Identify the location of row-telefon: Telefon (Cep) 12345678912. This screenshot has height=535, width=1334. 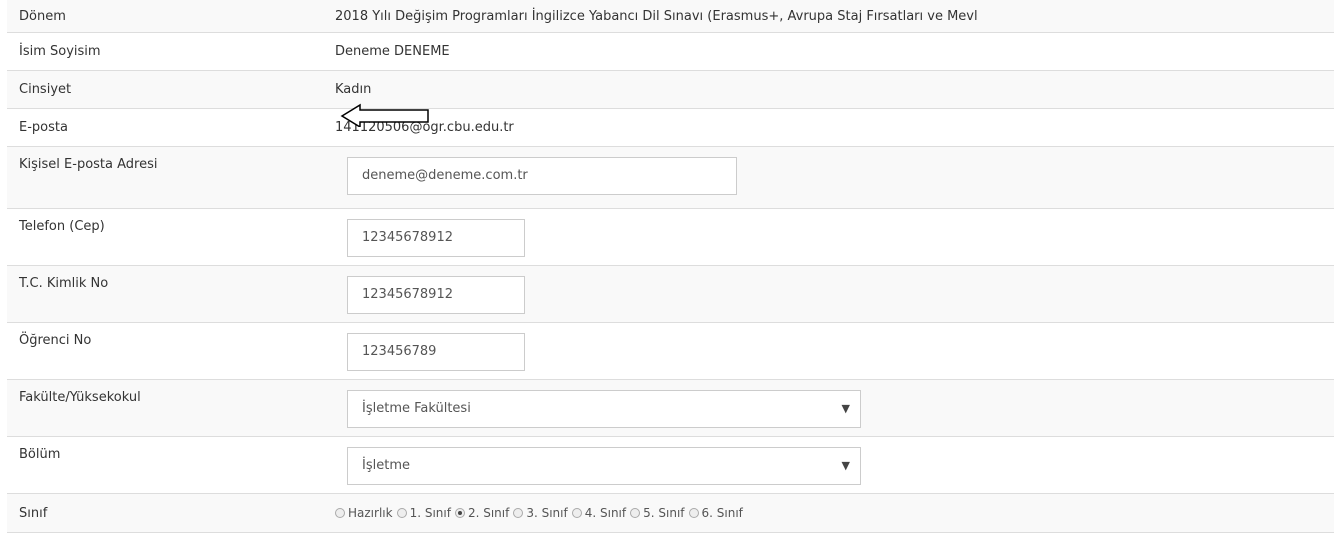
(670, 237).